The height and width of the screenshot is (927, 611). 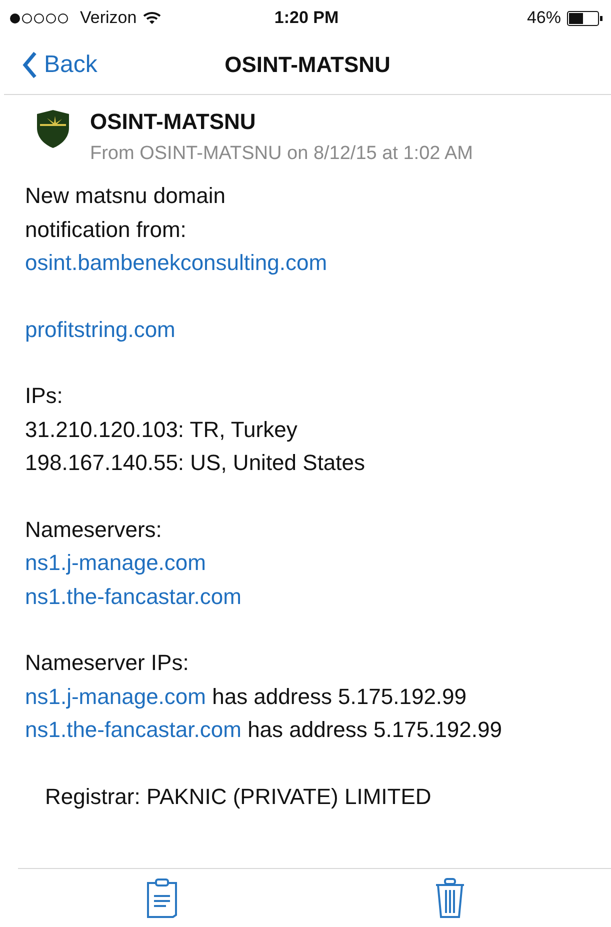 What do you see at coordinates (173, 122) in the screenshot?
I see `sender-name: OSINT-MATSNU` at bounding box center [173, 122].